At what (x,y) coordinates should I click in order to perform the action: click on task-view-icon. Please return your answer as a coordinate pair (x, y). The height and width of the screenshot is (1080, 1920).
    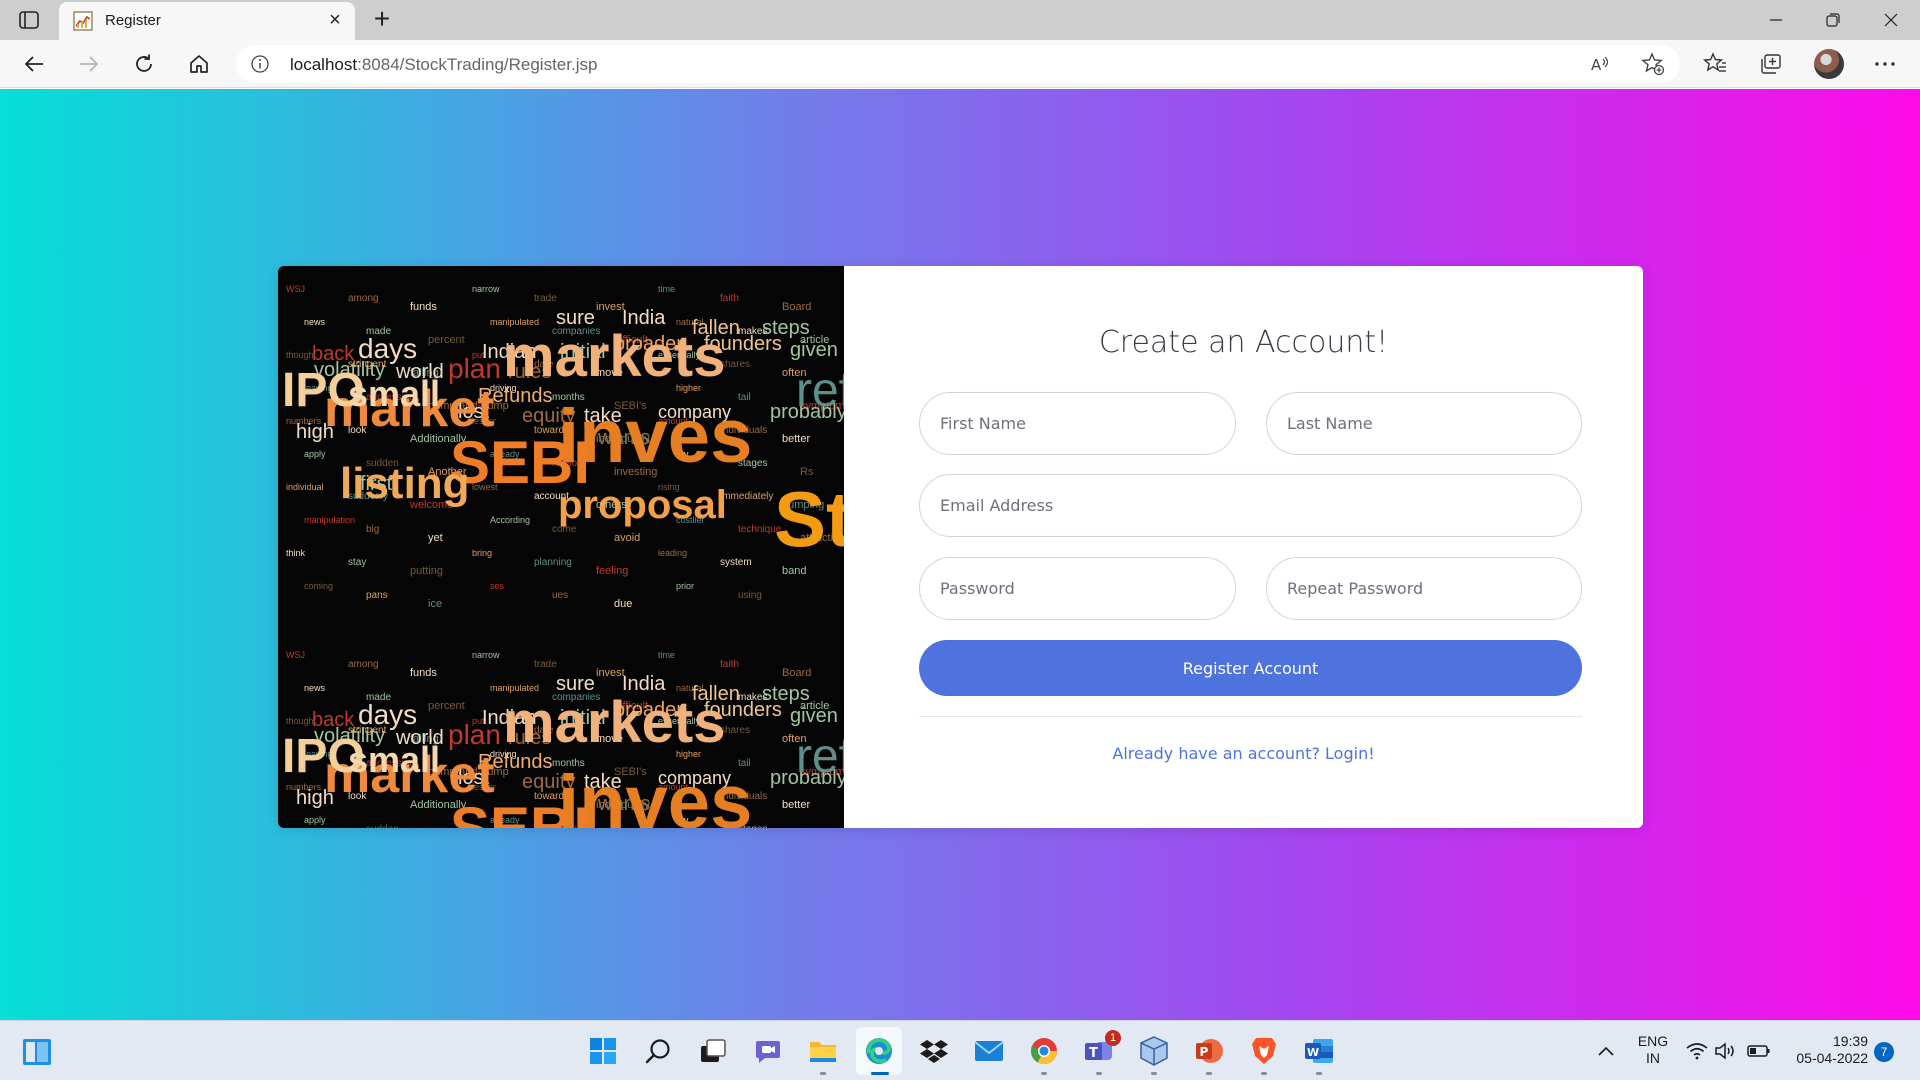
    Looking at the image, I should click on (713, 1051).